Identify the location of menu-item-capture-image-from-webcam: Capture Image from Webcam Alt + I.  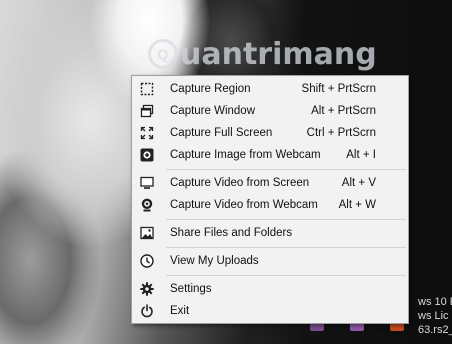
(270, 155).